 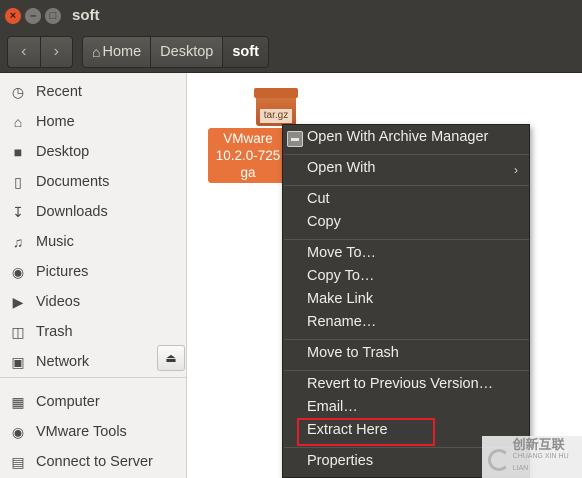 I want to click on sidebar-item-vmware-tools: ◉ VMware Tools, so click(x=93, y=432).